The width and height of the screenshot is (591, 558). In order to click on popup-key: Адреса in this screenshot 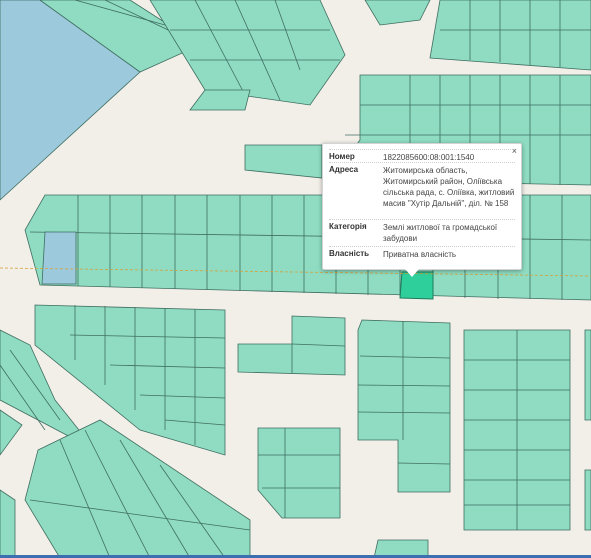, I will do `click(344, 169)`.